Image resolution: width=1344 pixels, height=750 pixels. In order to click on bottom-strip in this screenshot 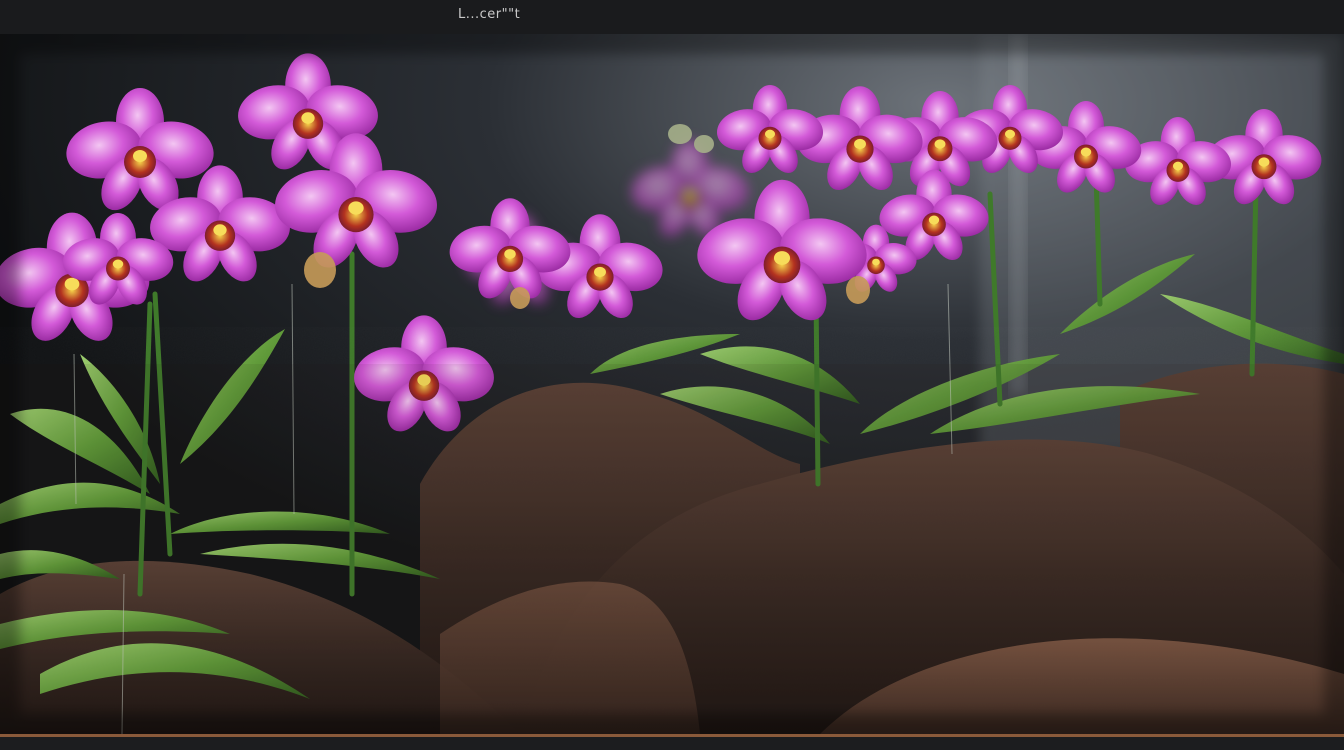, I will do `click(672, 742)`.